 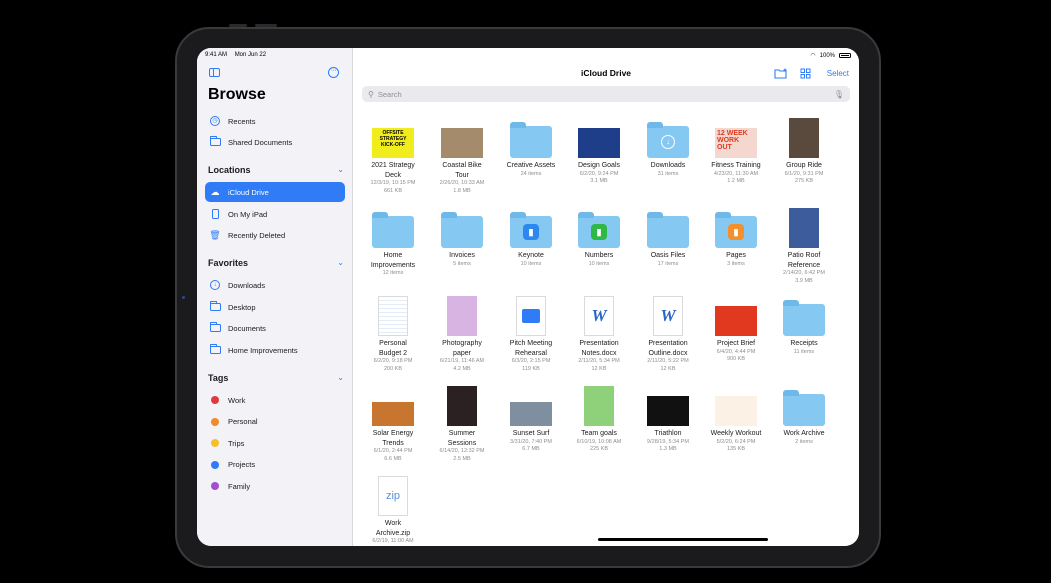 What do you see at coordinates (333, 72) in the screenshot?
I see `more-options-icon: ···` at bounding box center [333, 72].